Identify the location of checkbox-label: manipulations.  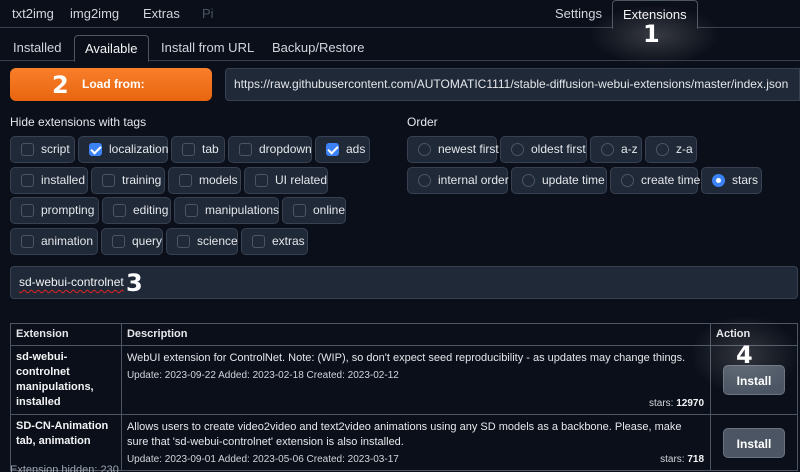
(242, 210).